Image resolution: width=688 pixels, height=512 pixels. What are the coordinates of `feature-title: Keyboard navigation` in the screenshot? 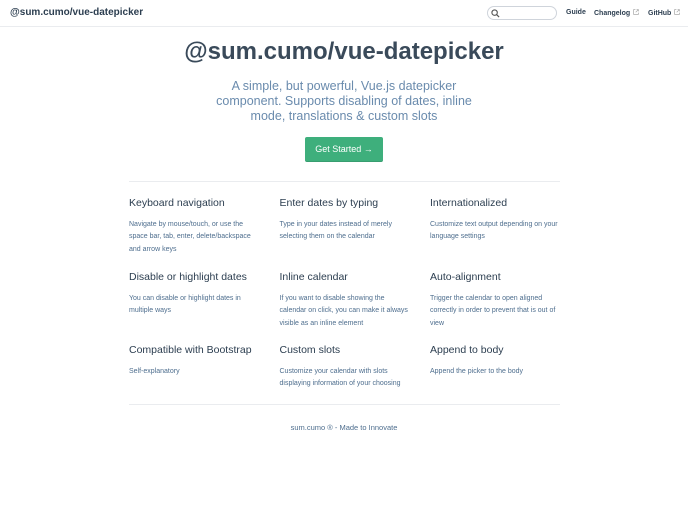 It's located at (177, 203).